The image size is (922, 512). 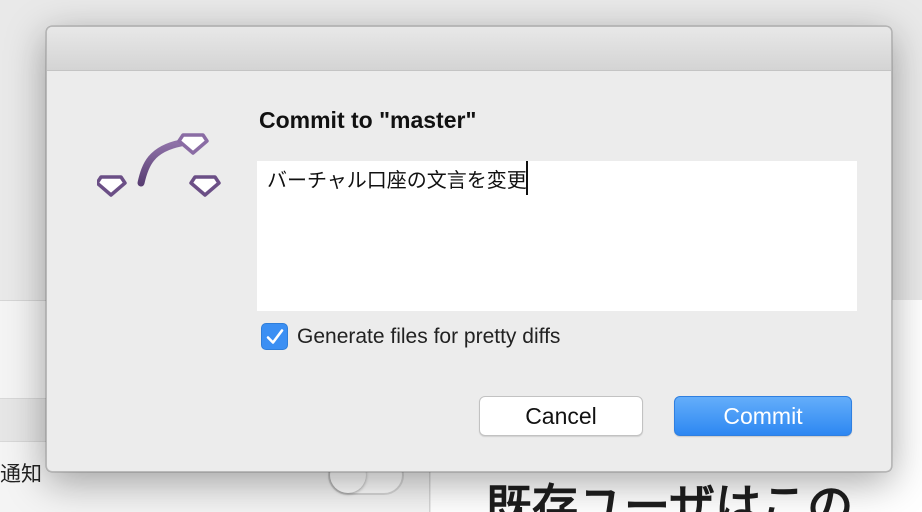 What do you see at coordinates (469, 49) in the screenshot?
I see `dialog-titlebar` at bounding box center [469, 49].